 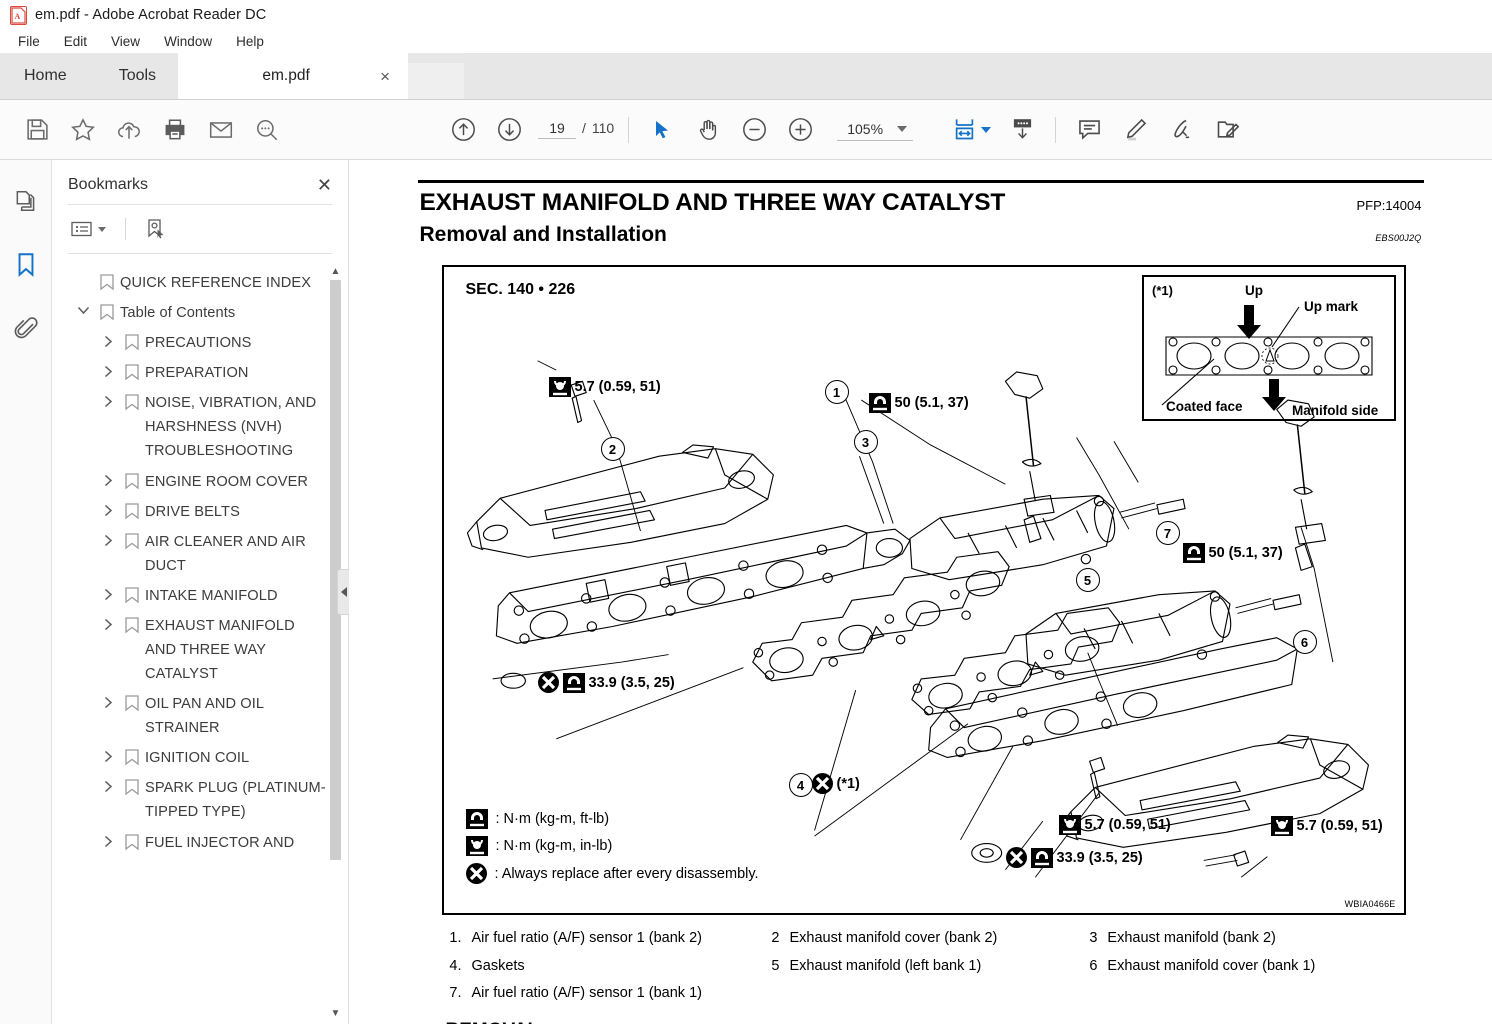 I want to click on menu-window: Window, so click(x=188, y=41).